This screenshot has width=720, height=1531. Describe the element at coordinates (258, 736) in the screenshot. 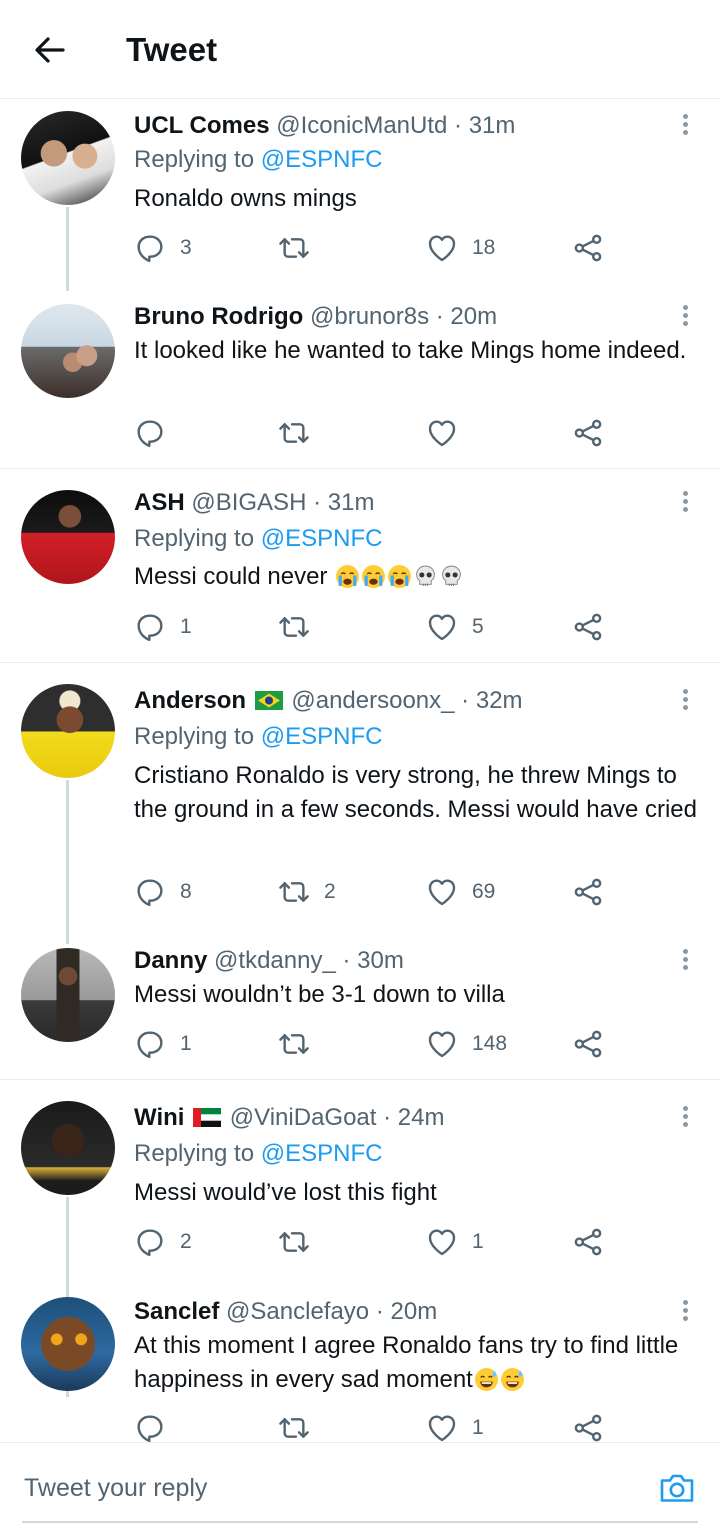

I see `replying-to: Replying to @ESPNFC` at that location.